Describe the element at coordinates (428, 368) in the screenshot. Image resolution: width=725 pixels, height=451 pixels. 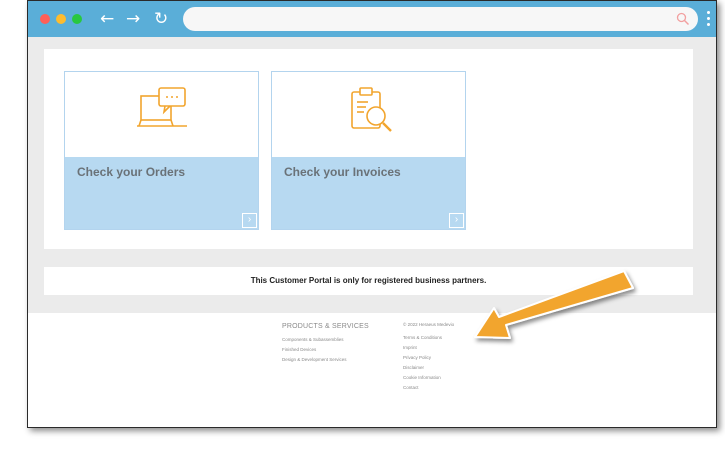
I see `footer-link-disclaimer: Disclaimer` at that location.